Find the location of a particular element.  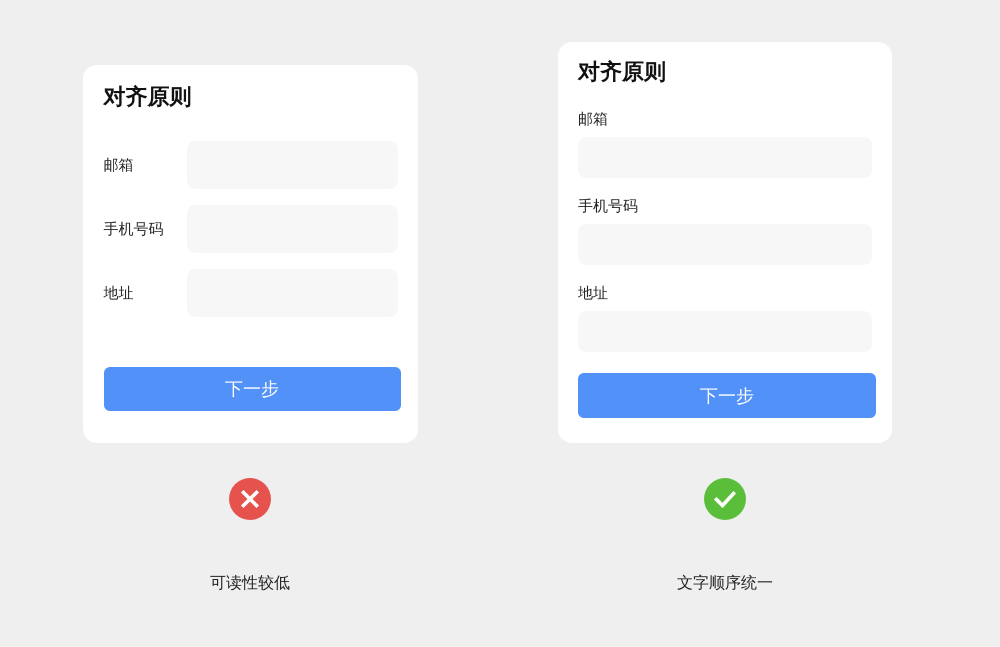

verdict-caption: 可读性较低 is located at coordinates (250, 583).